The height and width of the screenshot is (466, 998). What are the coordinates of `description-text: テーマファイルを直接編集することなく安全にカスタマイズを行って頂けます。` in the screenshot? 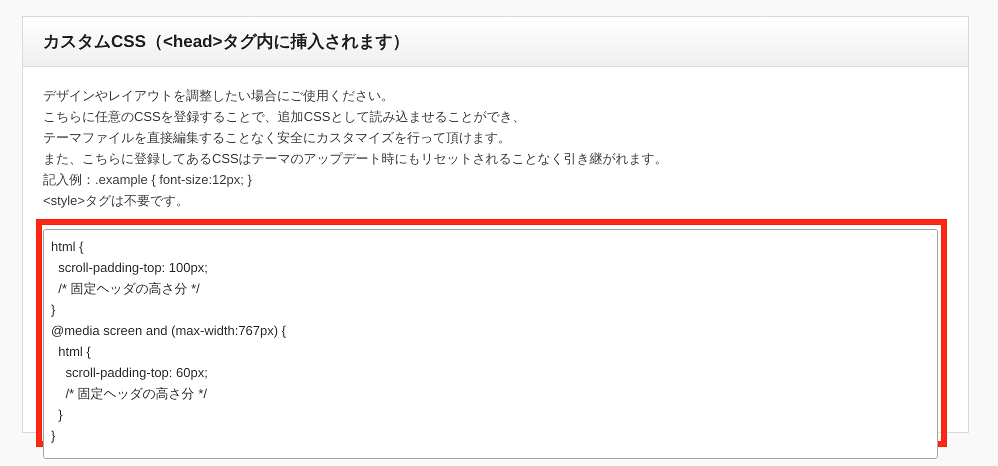 It's located at (277, 138).